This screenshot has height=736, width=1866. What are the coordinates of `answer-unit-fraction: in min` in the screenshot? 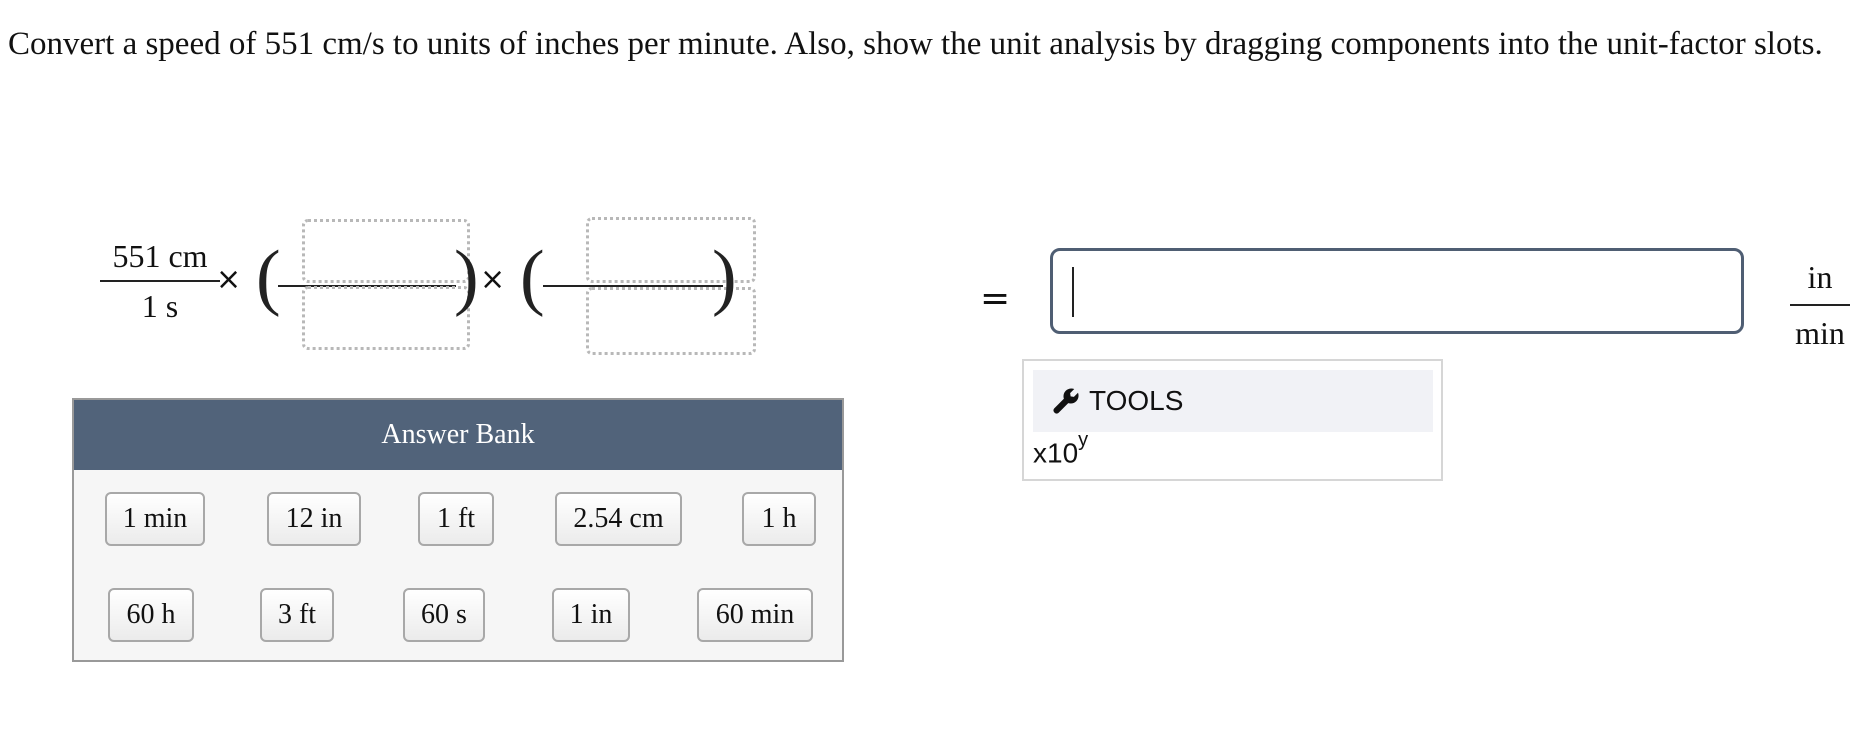 It's located at (1820, 305).